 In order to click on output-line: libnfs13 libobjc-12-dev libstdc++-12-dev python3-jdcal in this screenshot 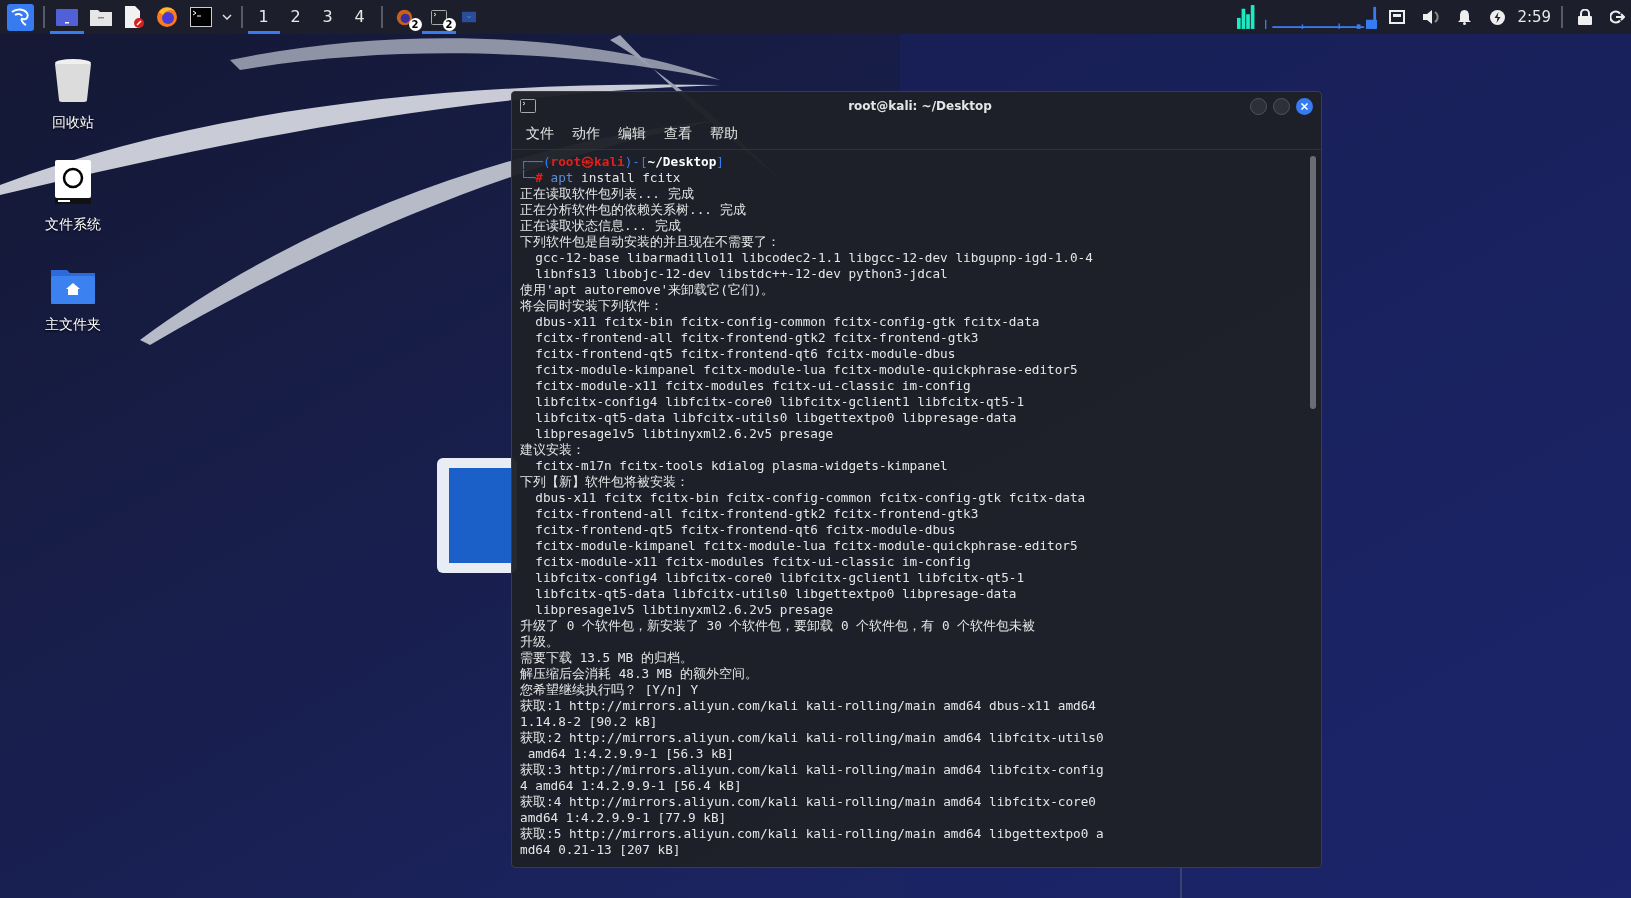, I will do `click(741, 274)`.